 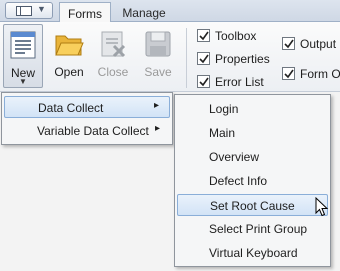 What do you see at coordinates (24, 11) in the screenshot?
I see `app-menu-icon` at bounding box center [24, 11].